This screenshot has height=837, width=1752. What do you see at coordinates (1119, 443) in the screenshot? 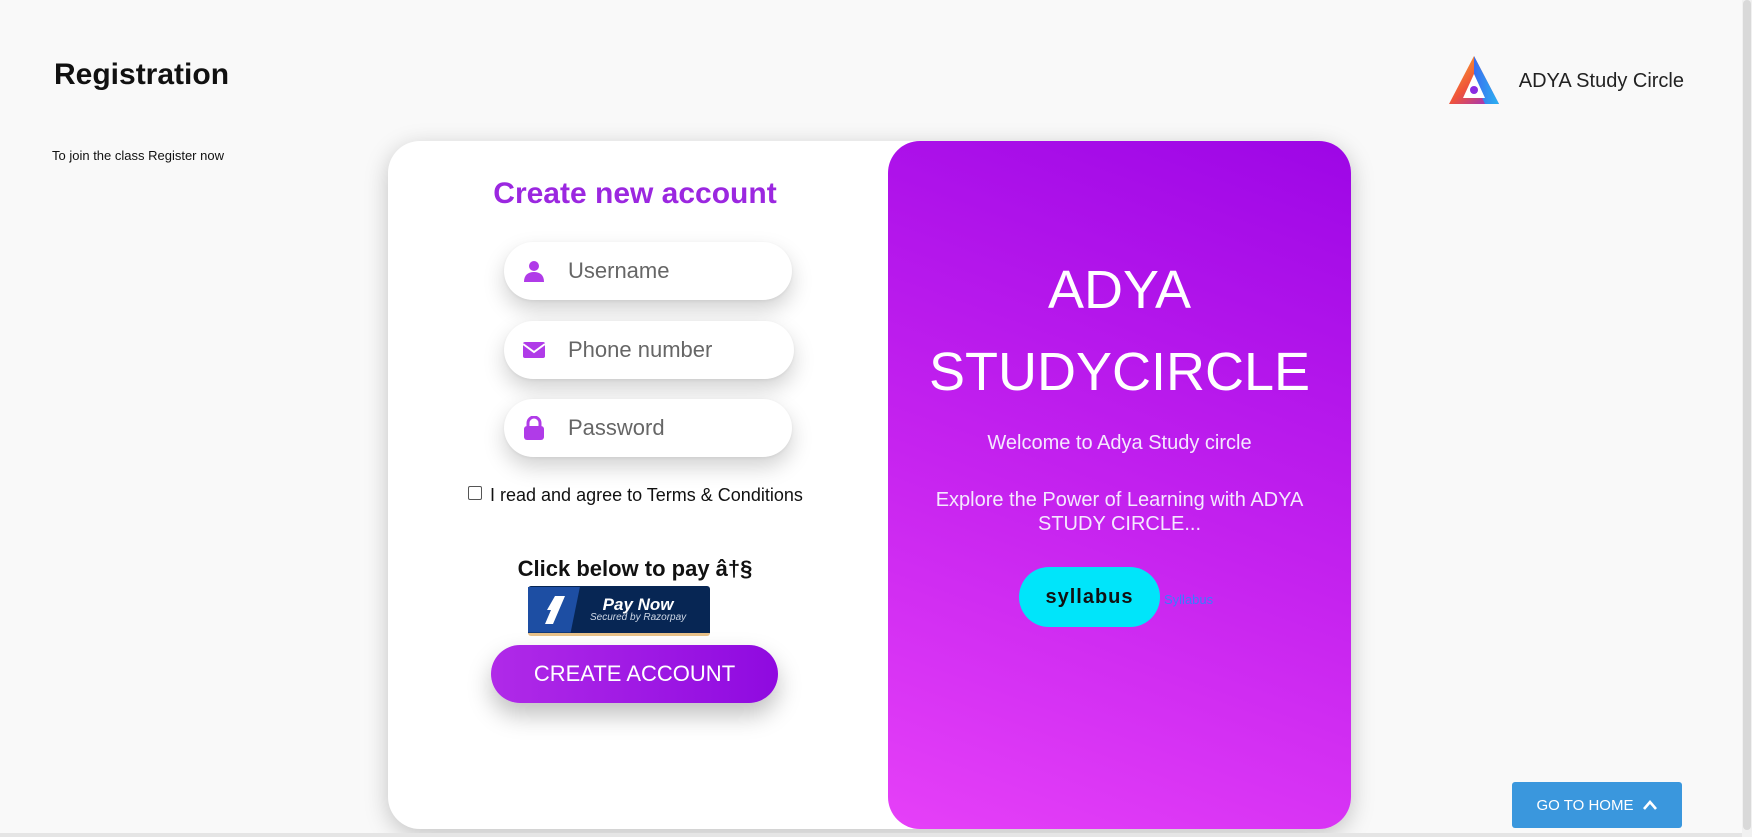
I see `hero-welcome: Welcome to Adya Study circle` at bounding box center [1119, 443].